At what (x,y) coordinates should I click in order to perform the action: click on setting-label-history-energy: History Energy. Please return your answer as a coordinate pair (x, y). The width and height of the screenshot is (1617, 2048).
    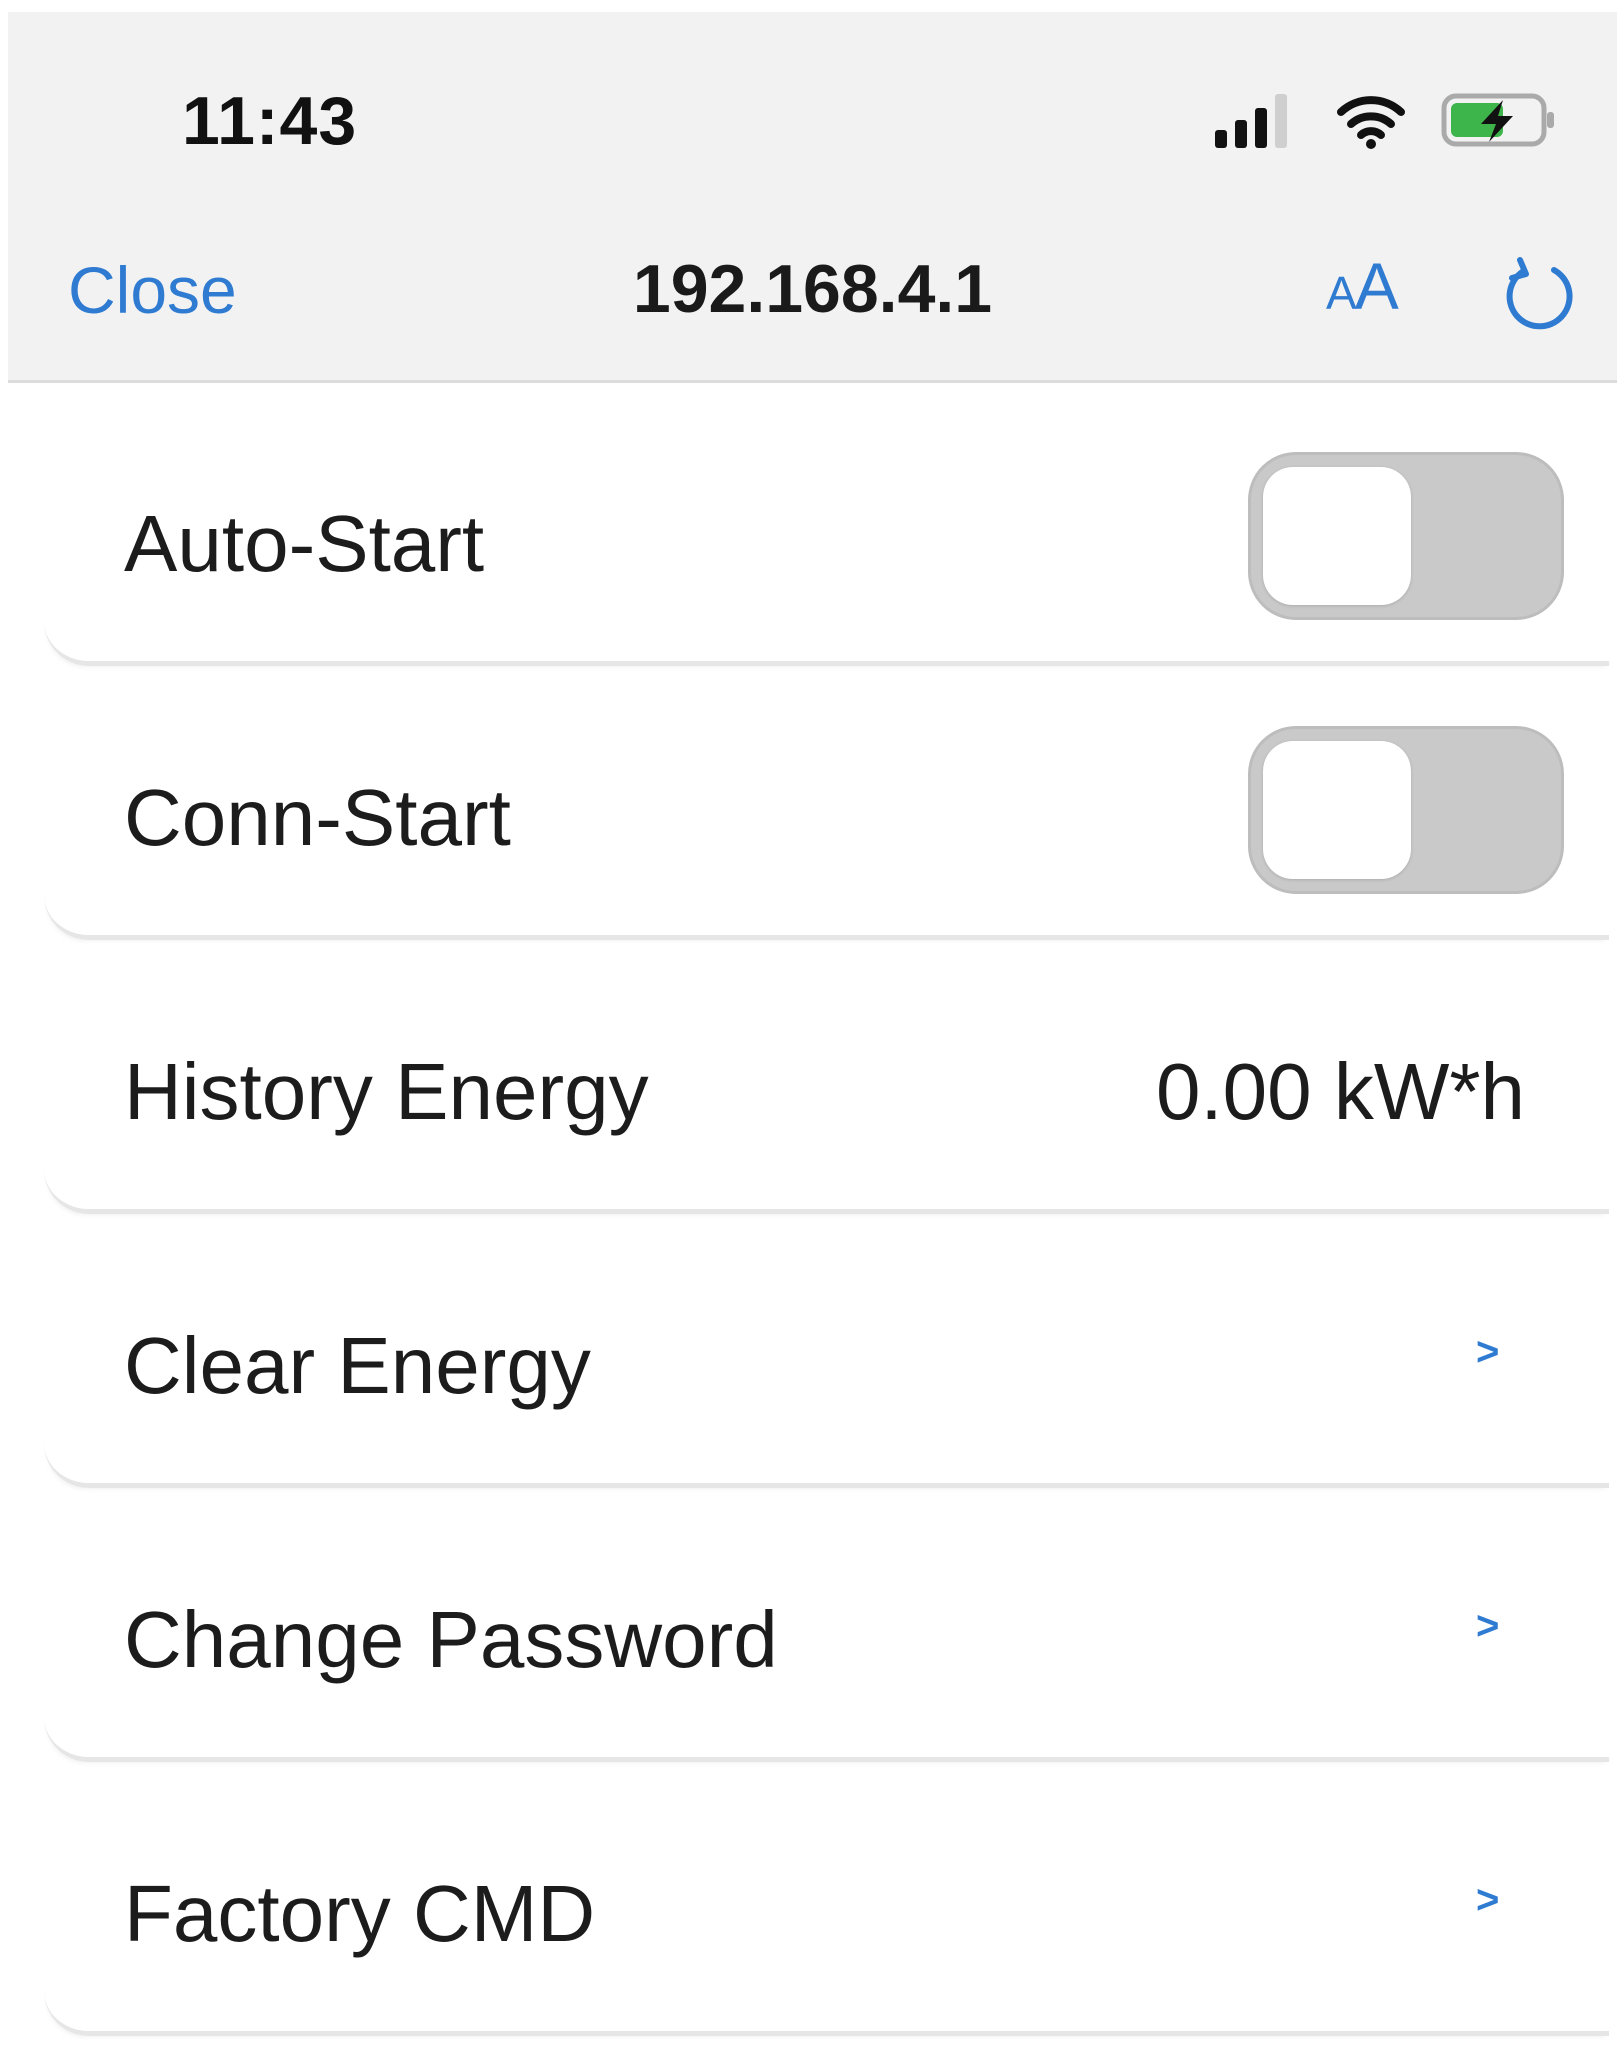
    Looking at the image, I should click on (386, 1091).